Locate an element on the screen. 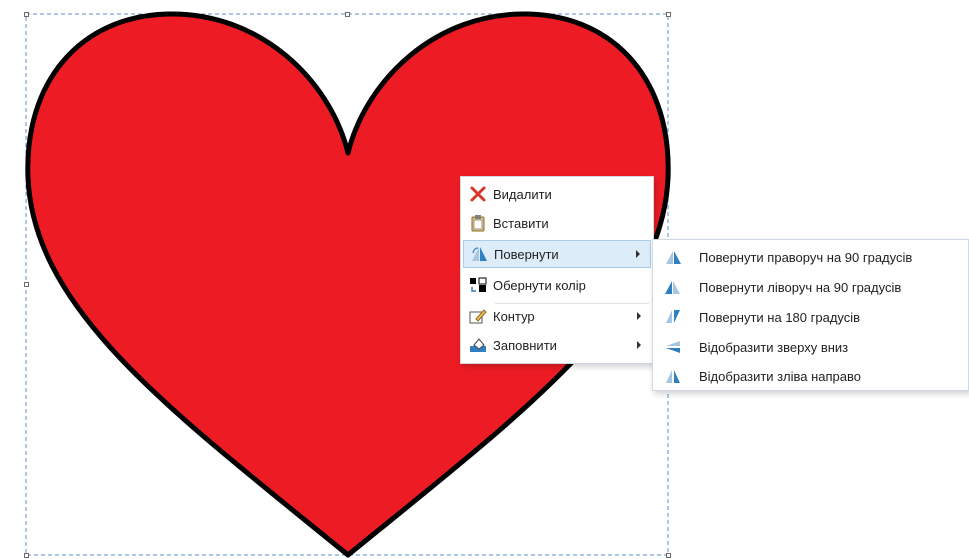 Image resolution: width=969 pixels, height=559 pixels. resize-handle-top-left is located at coordinates (26, 14).